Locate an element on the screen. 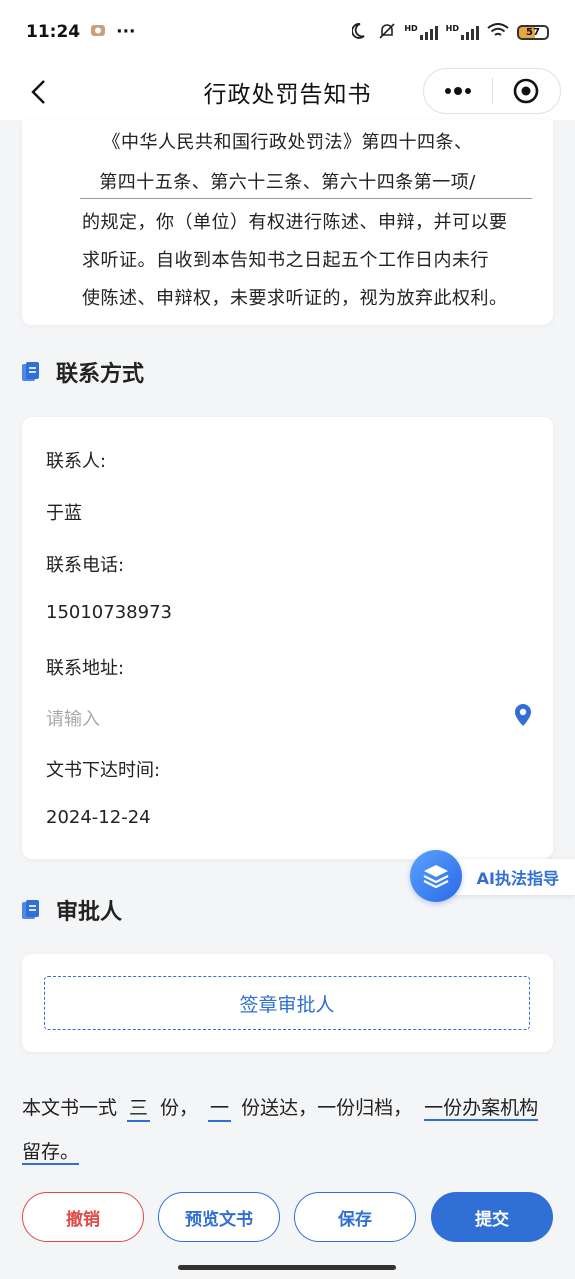  phone-value: 15010738973 is located at coordinates (109, 612).